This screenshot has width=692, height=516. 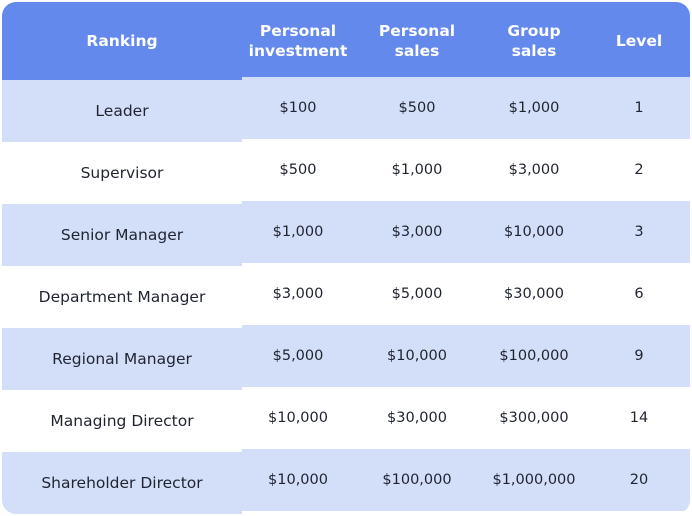 I want to click on header-group-sales: Group sales, so click(x=534, y=41).